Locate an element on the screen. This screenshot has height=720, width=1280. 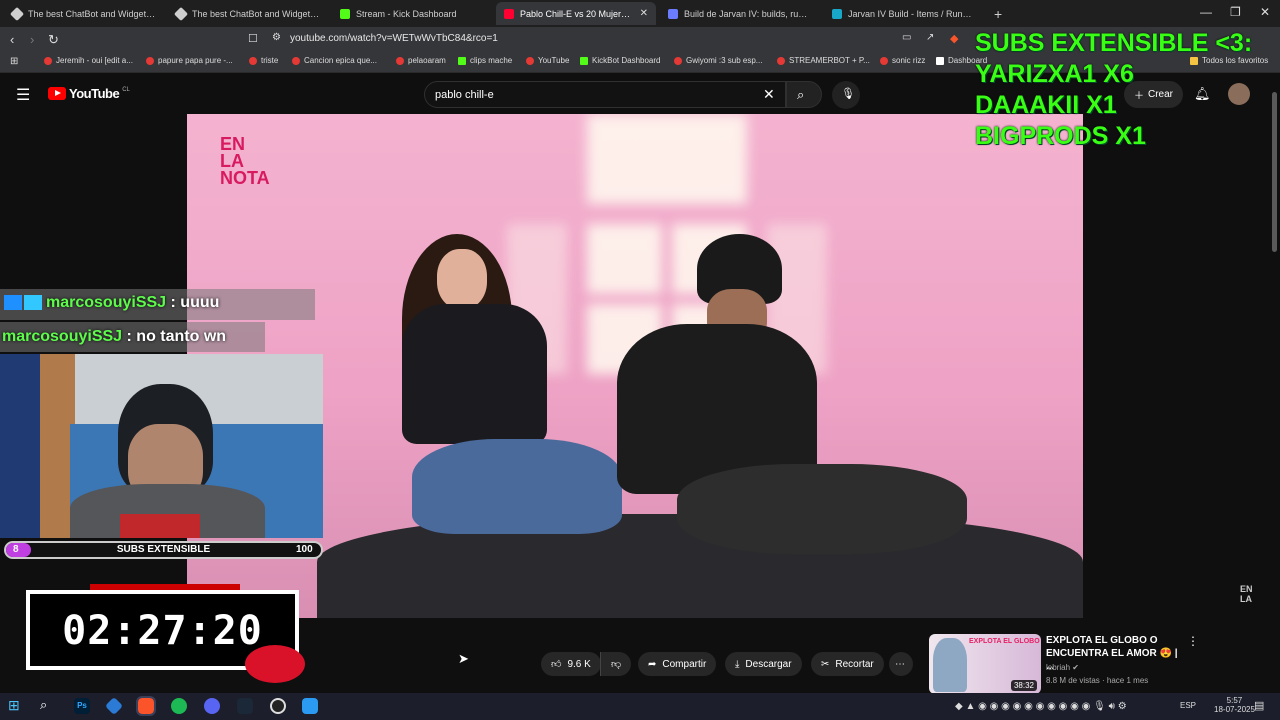
clip-button: ✂ Recortar is located at coordinates (847, 664).